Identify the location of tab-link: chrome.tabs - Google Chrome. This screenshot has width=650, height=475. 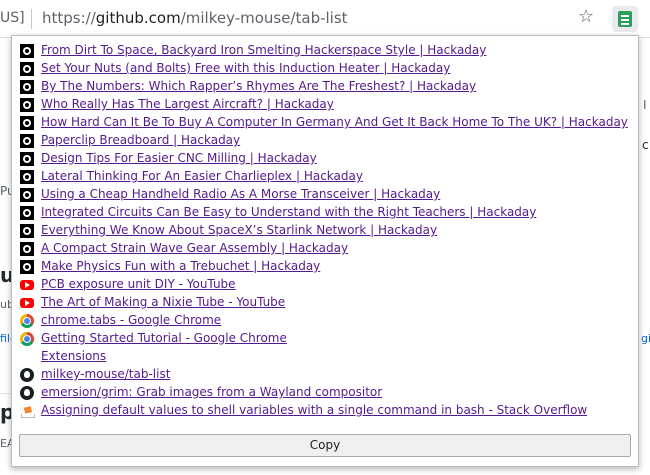
(131, 320).